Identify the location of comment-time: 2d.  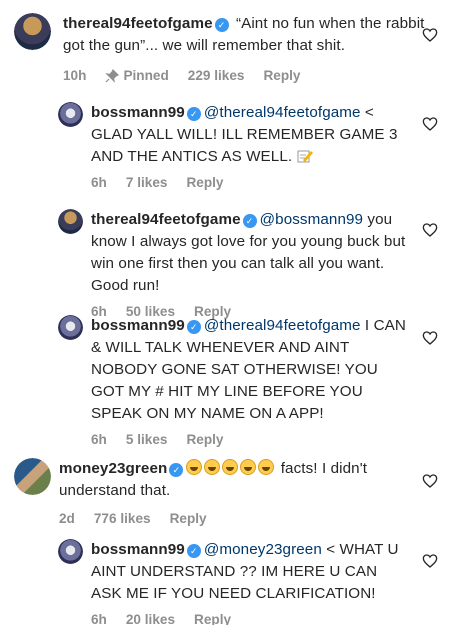
(67, 518).